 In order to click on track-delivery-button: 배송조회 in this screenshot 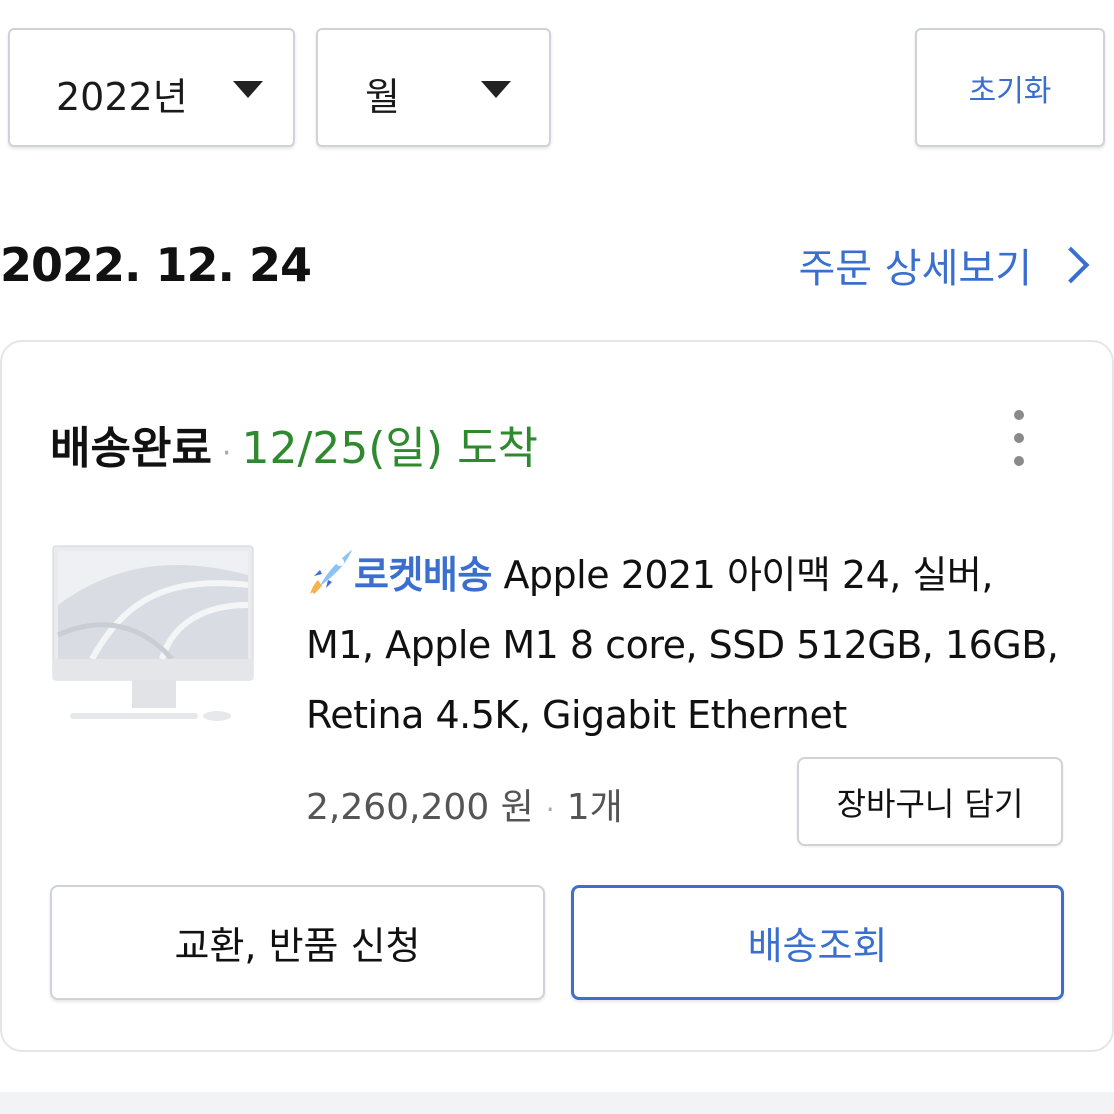, I will do `click(817, 942)`.